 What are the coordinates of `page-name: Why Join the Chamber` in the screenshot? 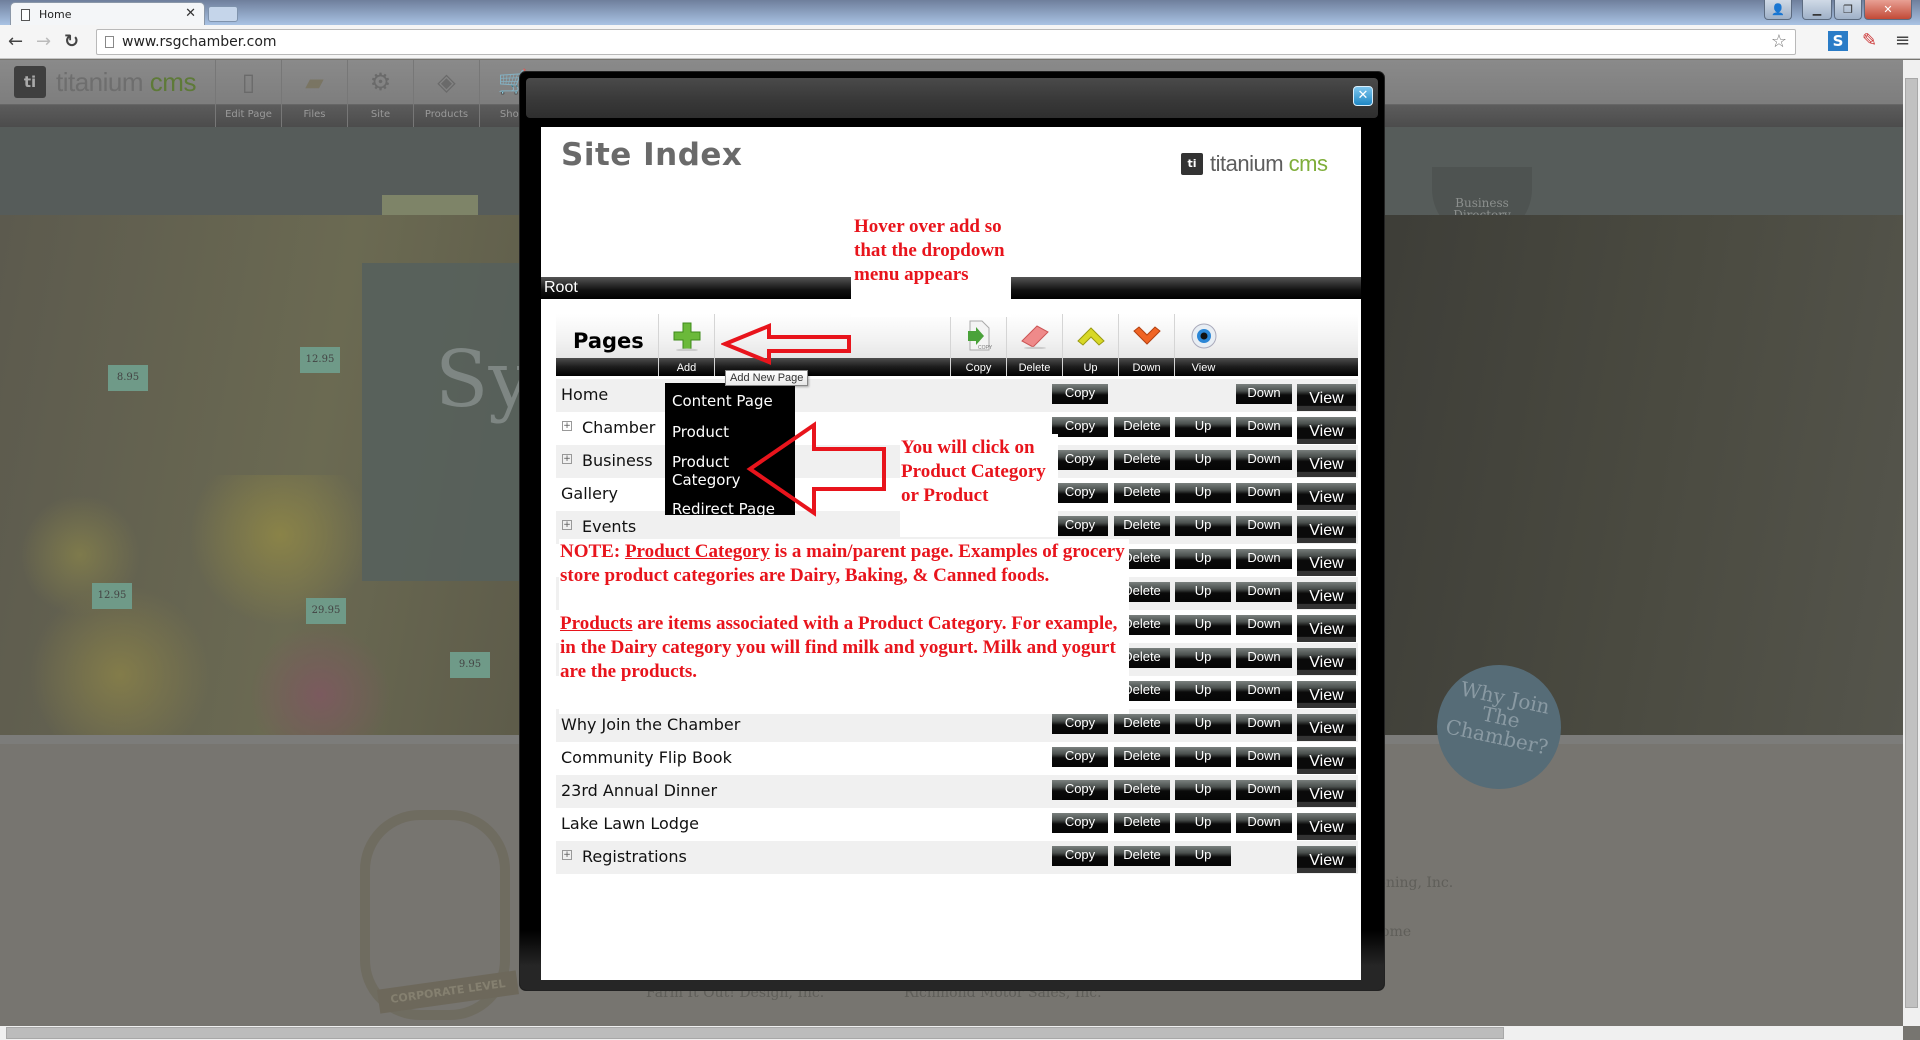 It's located at (650, 724).